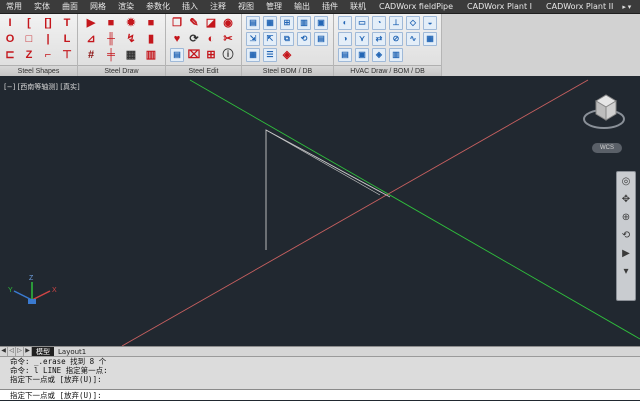 The width and height of the screenshot is (640, 401). I want to click on last-tab-icon: ▶, so click(28, 351).